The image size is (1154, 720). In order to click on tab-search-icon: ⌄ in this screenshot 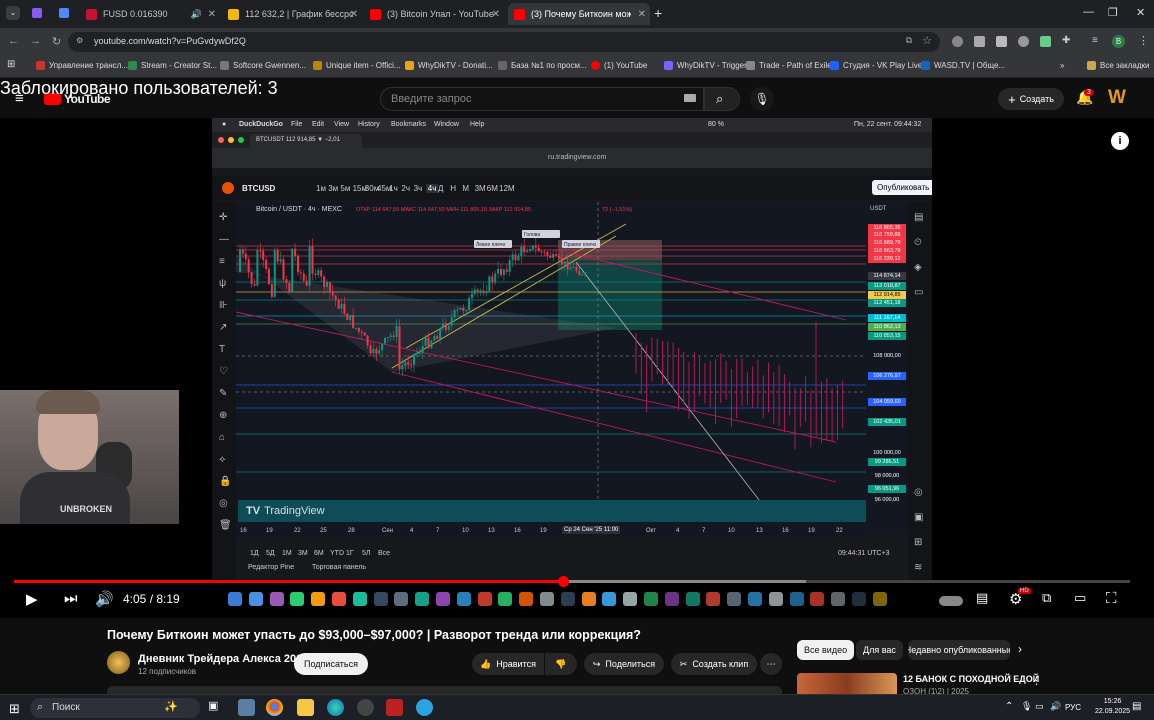, I will do `click(13, 13)`.